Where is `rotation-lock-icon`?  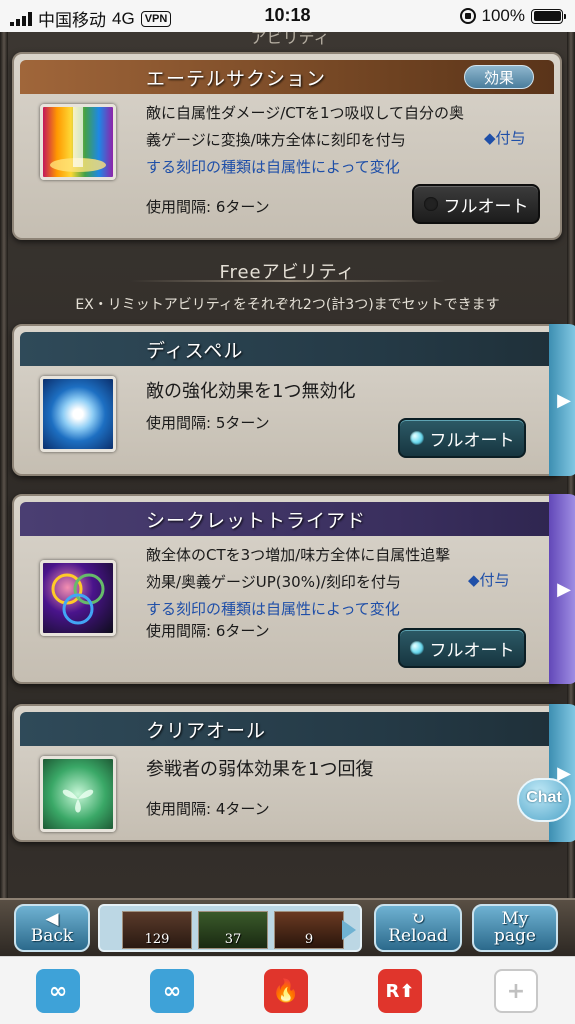 rotation-lock-icon is located at coordinates (467, 16).